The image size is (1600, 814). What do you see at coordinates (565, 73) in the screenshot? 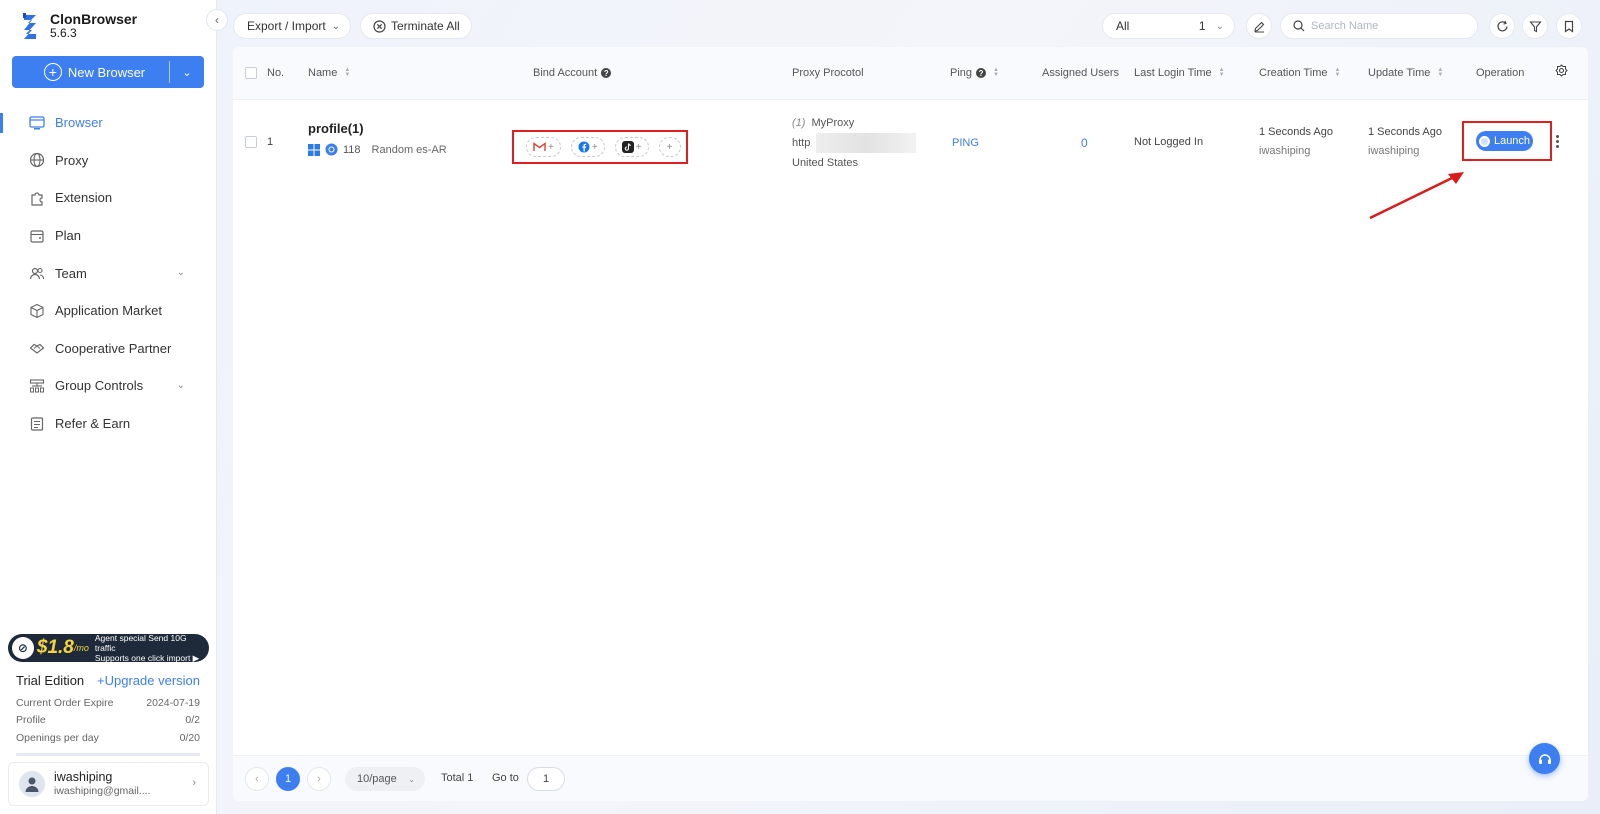
I see `header-label: Bind Account` at bounding box center [565, 73].